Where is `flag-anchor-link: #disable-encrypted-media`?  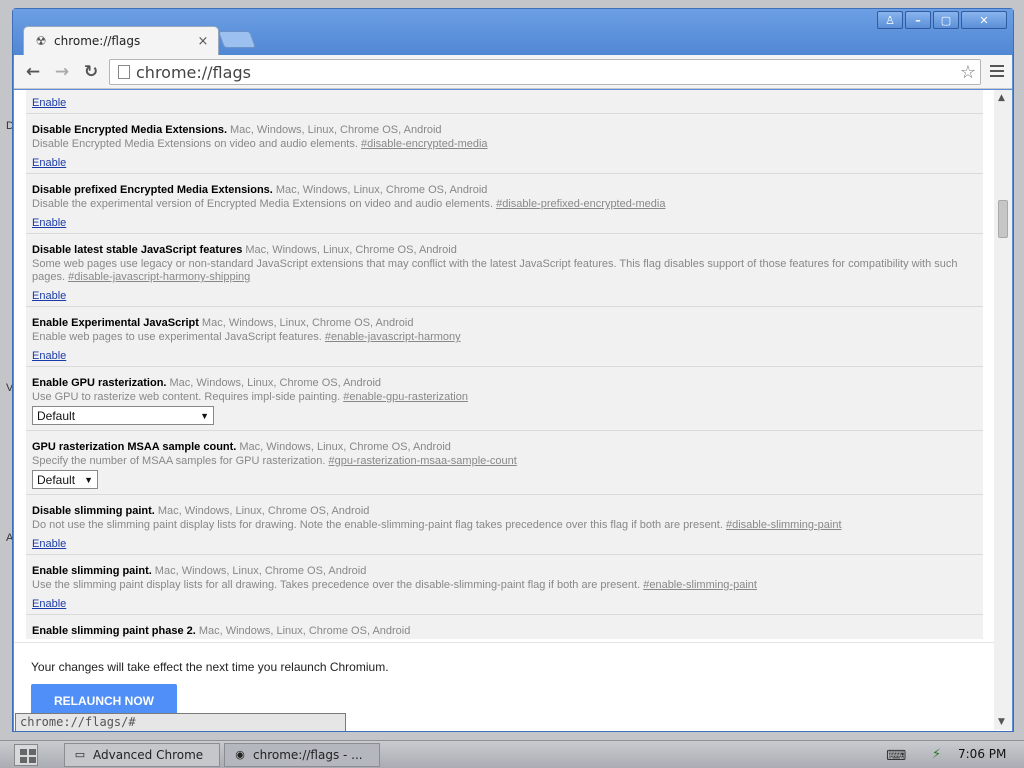
flag-anchor-link: #disable-encrypted-media is located at coordinates (424, 144).